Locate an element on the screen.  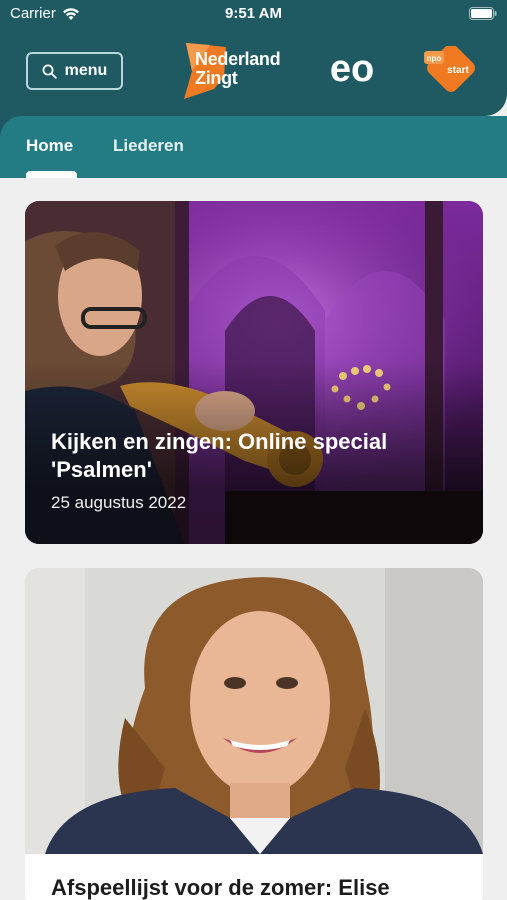
status-time: 9:51 AM is located at coordinates (253, 13).